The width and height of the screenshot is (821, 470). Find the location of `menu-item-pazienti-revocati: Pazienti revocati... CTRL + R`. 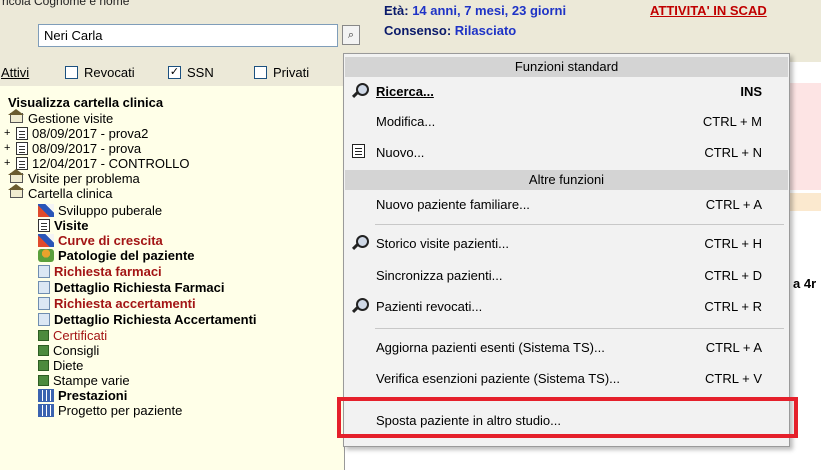

menu-item-pazienti-revocati: Pazienti revocati... CTRL + R is located at coordinates (566, 307).